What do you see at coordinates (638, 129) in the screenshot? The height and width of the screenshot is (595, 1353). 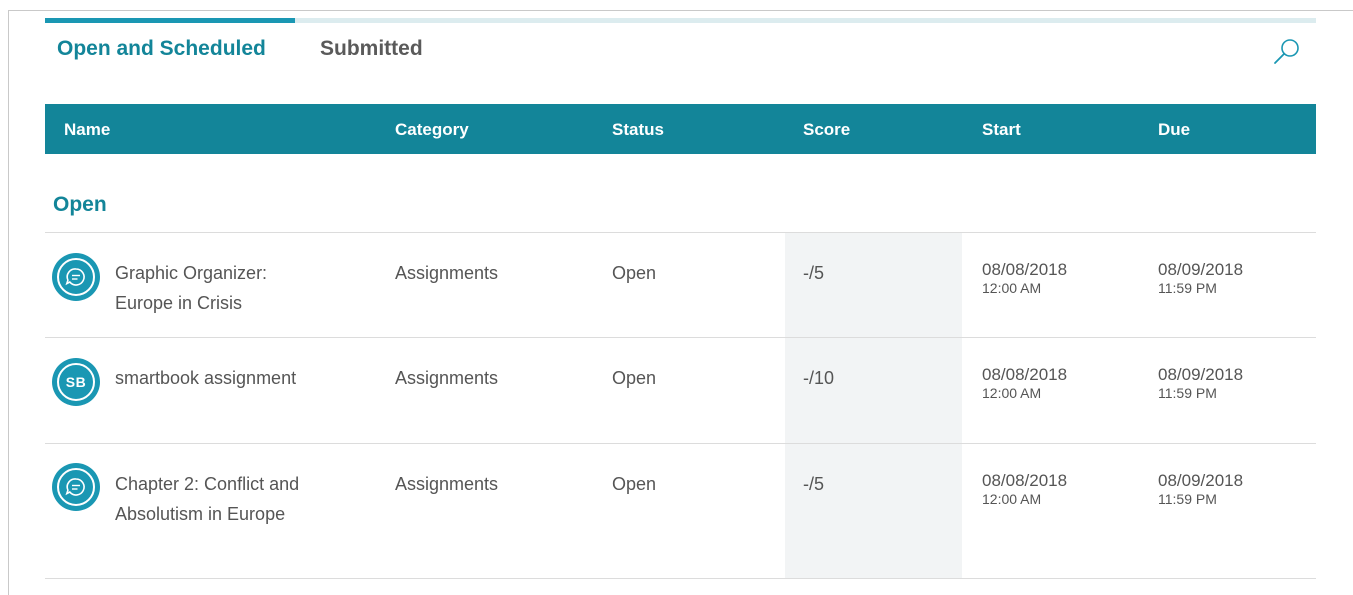 I see `column-header-status: Status` at bounding box center [638, 129].